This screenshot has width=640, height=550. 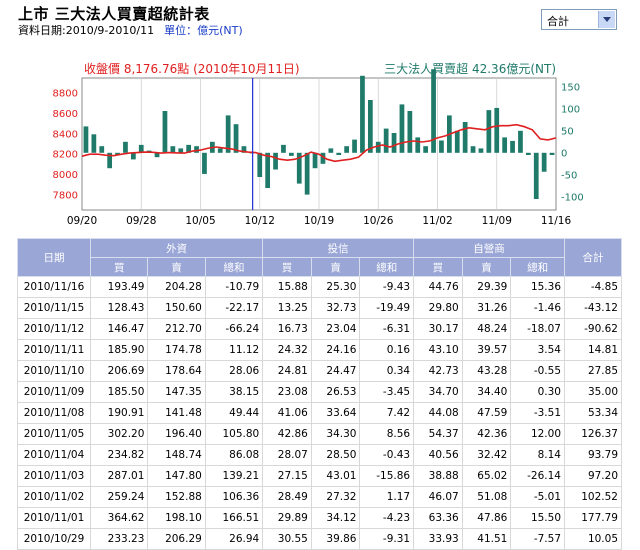 I want to click on col-total: 合計, so click(x=593, y=257).